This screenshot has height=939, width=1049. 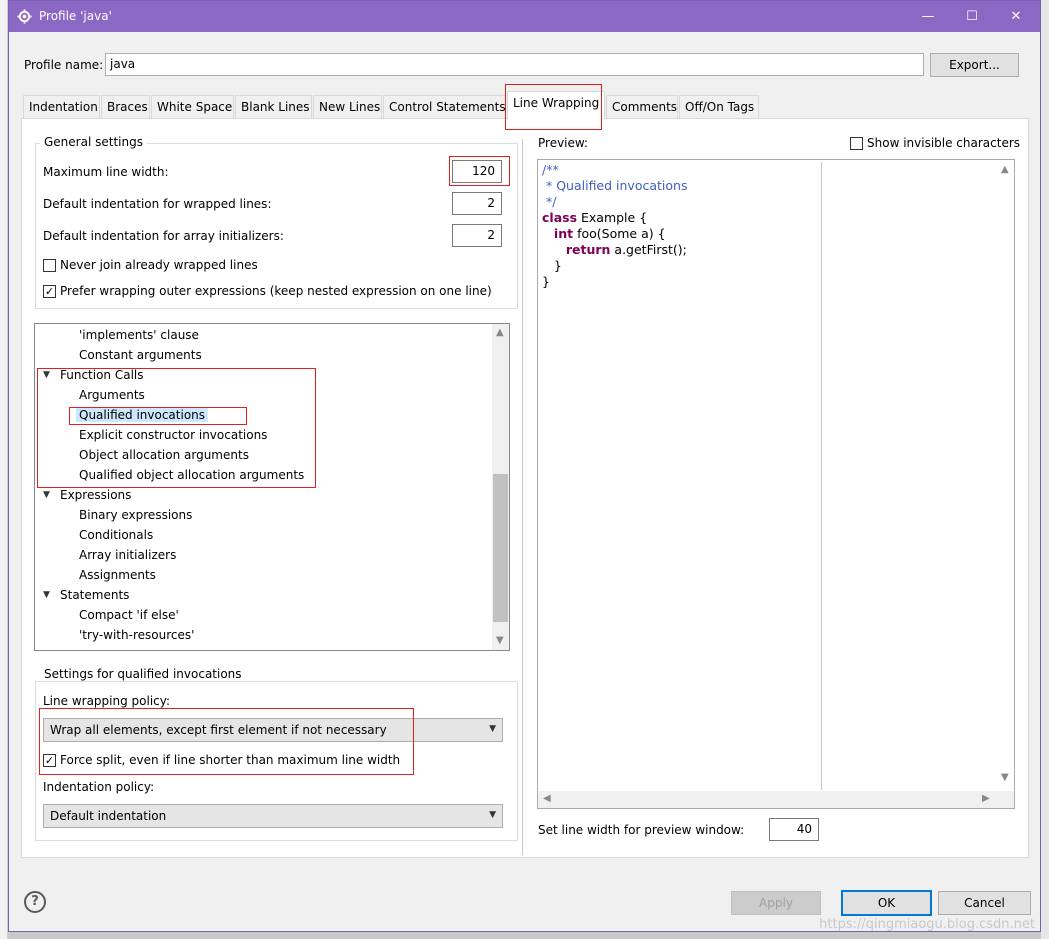 I want to click on gear-icon, so click(x=24, y=16).